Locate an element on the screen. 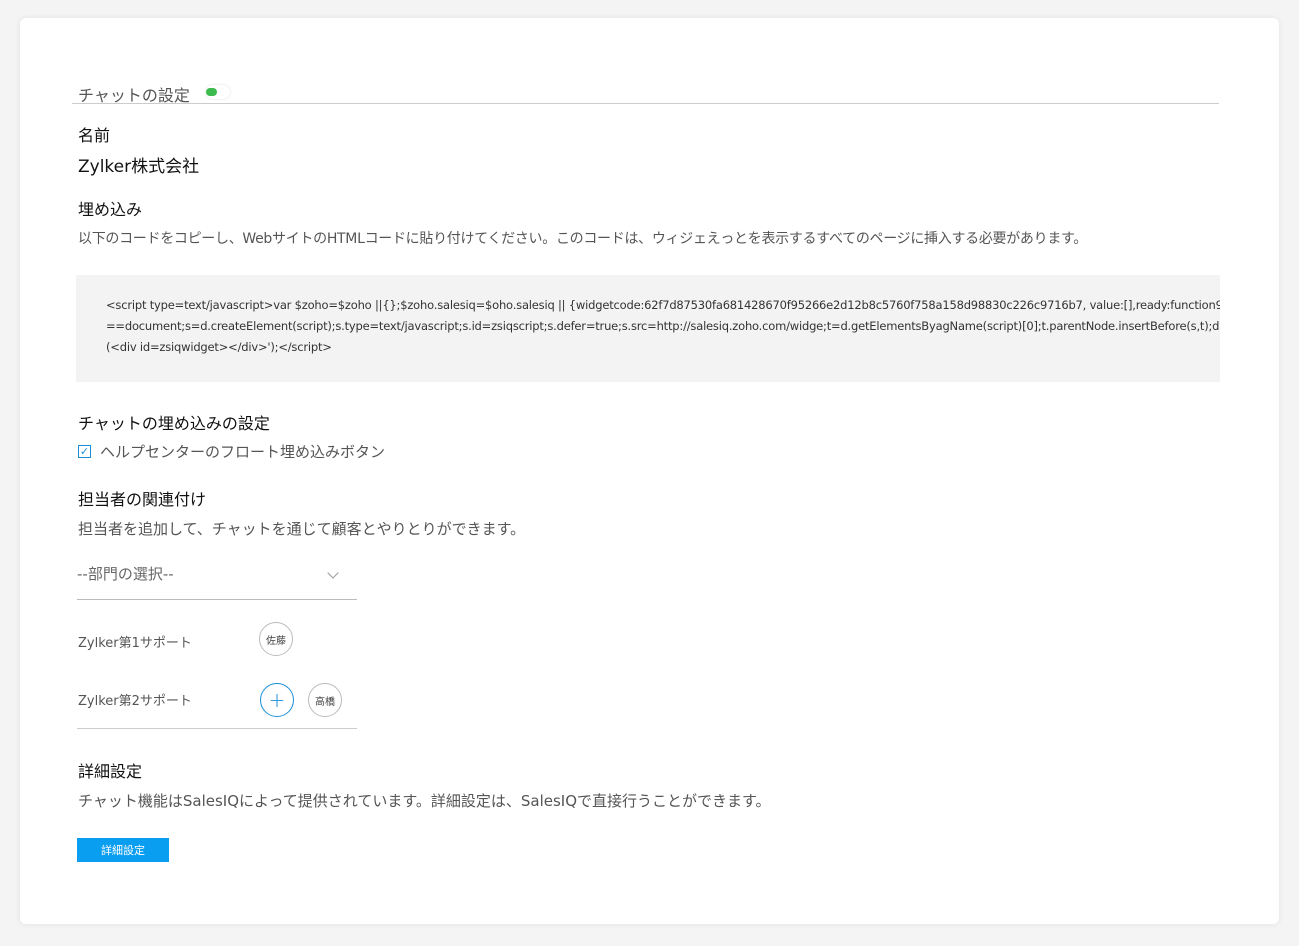 The image size is (1299, 946). embed-settings-label: チャットの埋め込みの設定 is located at coordinates (174, 423).